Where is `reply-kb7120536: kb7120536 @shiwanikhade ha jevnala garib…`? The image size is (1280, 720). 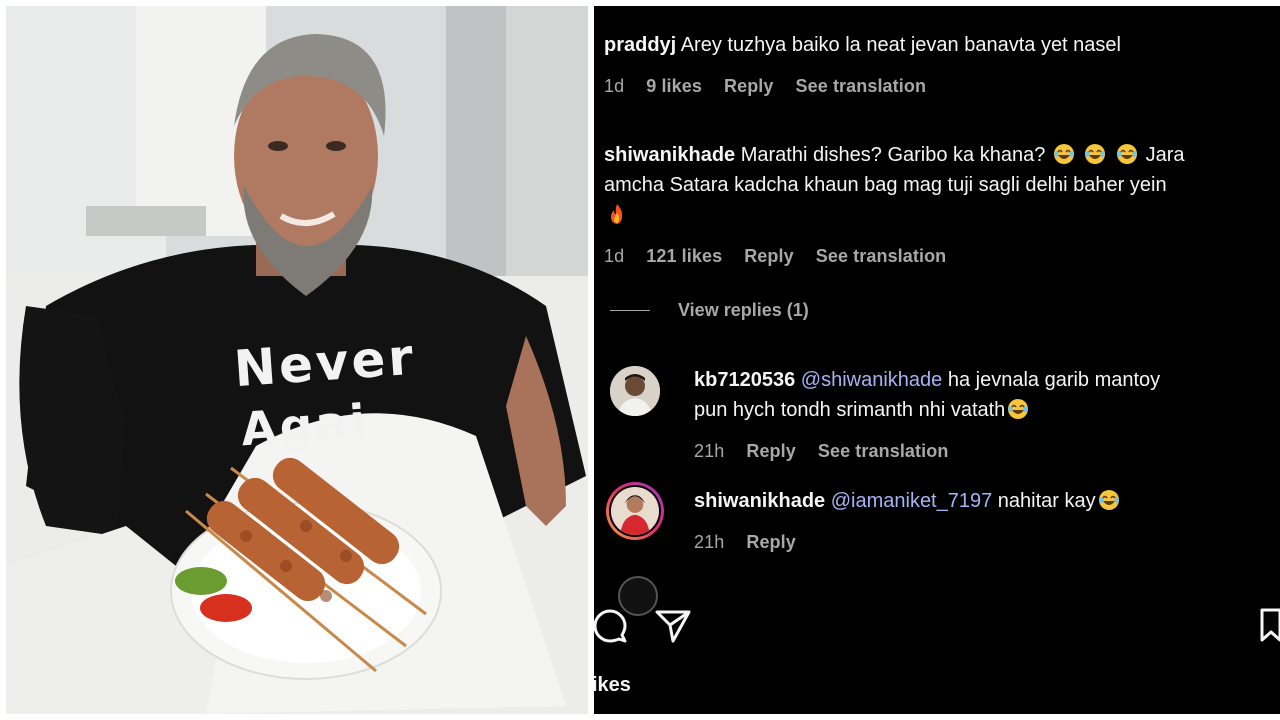
reply-kb7120536: kb7120536 @shiwanikhade ha jevnala garib… is located at coordinates (984, 395).